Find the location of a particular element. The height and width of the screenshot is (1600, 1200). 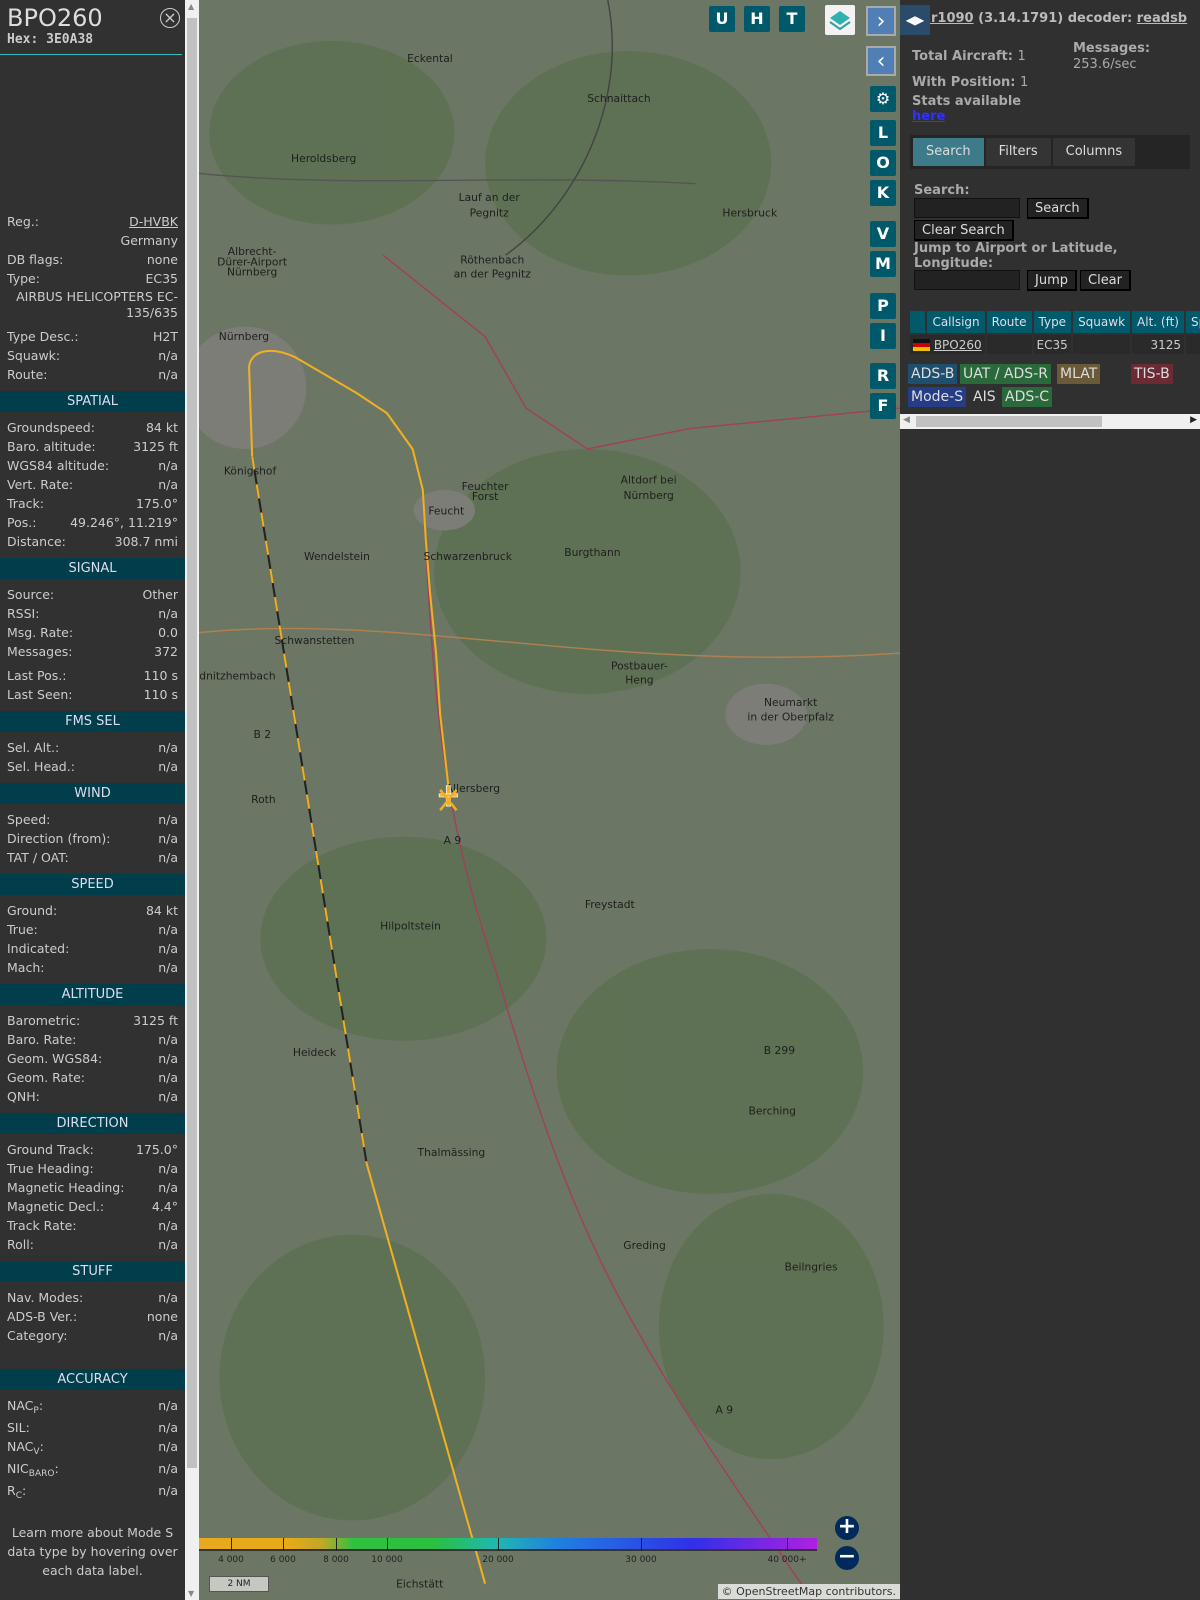

detail-row: Magnetic Heading: n/a is located at coordinates (92, 1187).